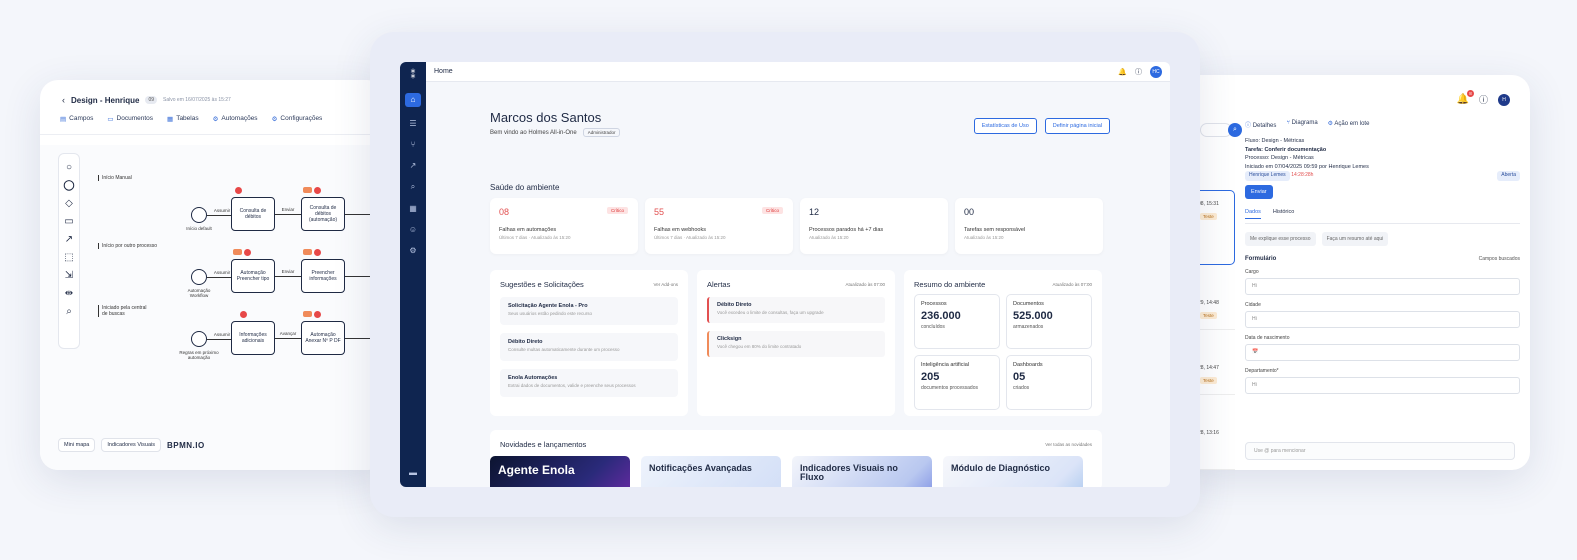 Image resolution: width=1577 pixels, height=560 pixels. What do you see at coordinates (1301, 124) in the screenshot?
I see `tab-diagrama: ⑂ Diagrama` at bounding box center [1301, 124].